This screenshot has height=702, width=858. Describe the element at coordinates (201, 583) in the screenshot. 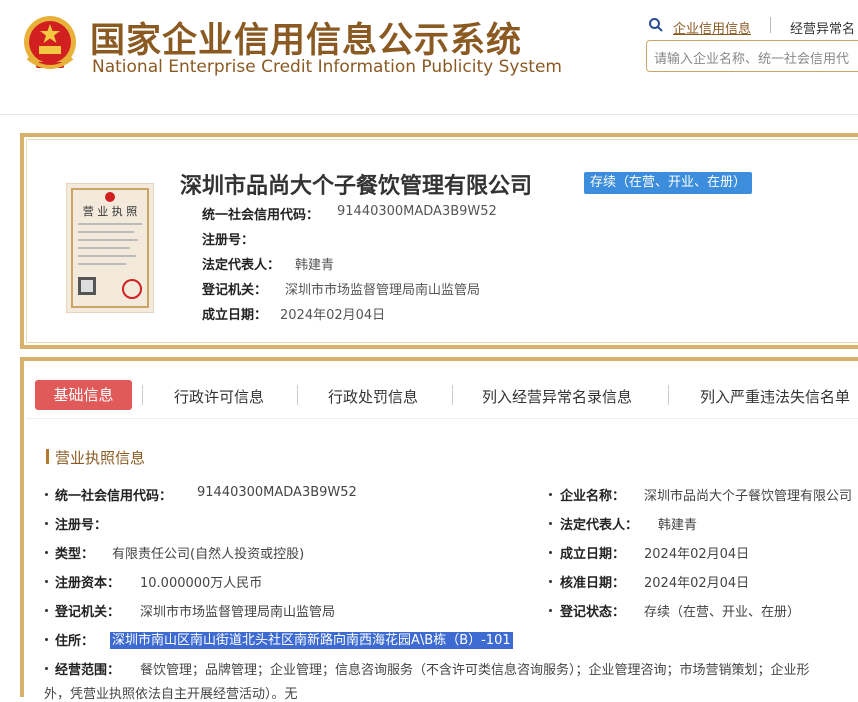

I see `detail-capital-value: 10.000000万人民币` at that location.